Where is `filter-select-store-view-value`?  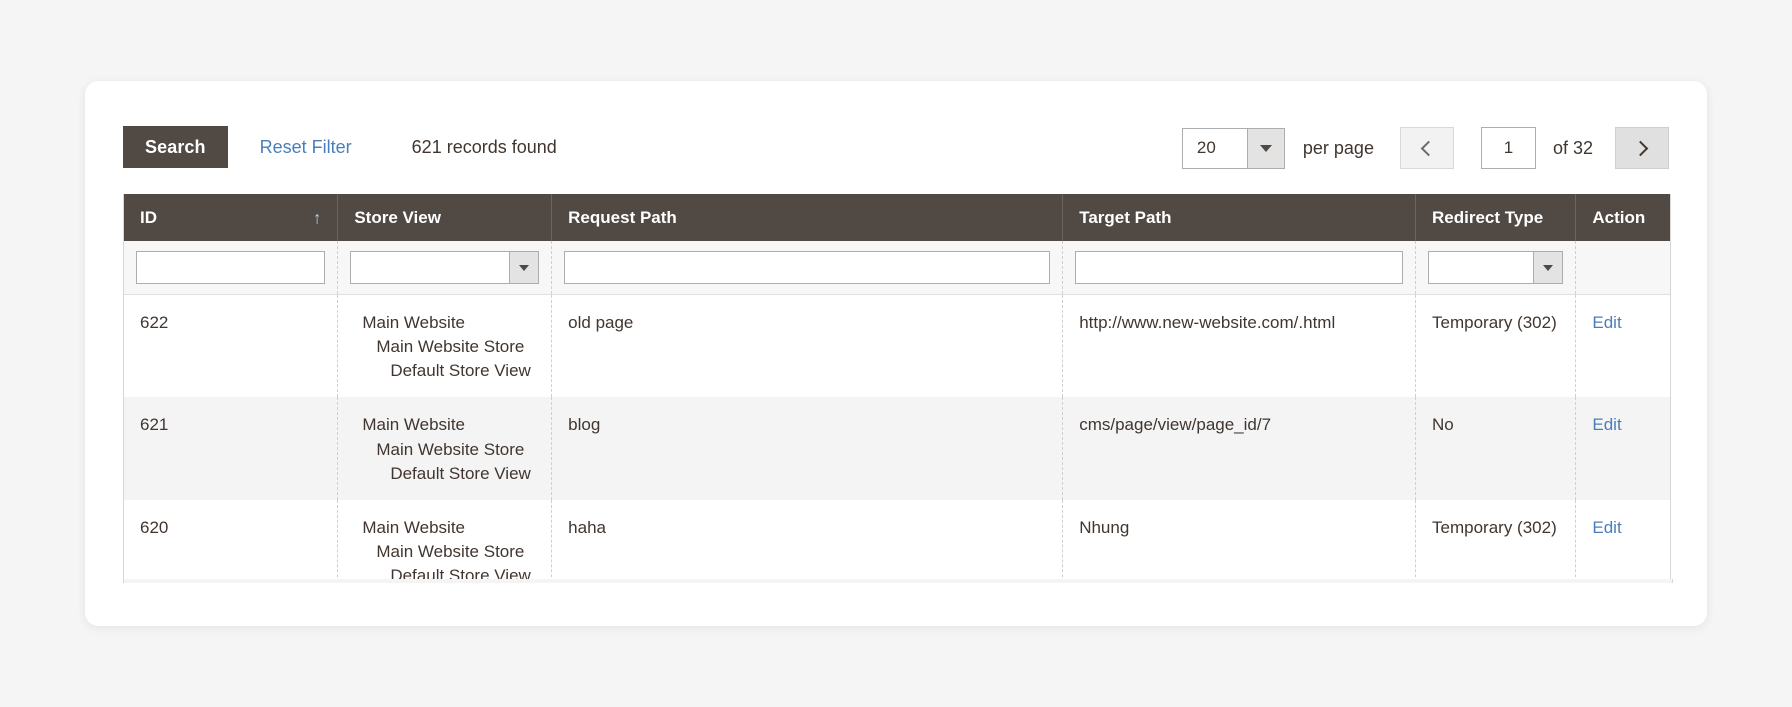
filter-select-store-view-value is located at coordinates (430, 267).